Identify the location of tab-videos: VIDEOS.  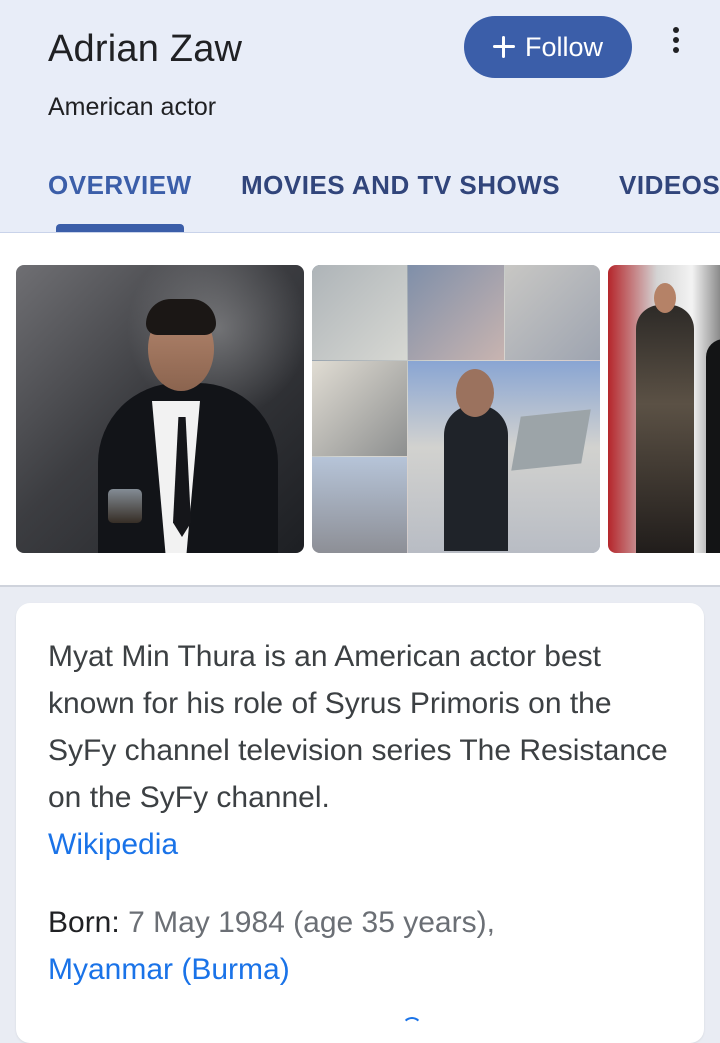
(669, 185).